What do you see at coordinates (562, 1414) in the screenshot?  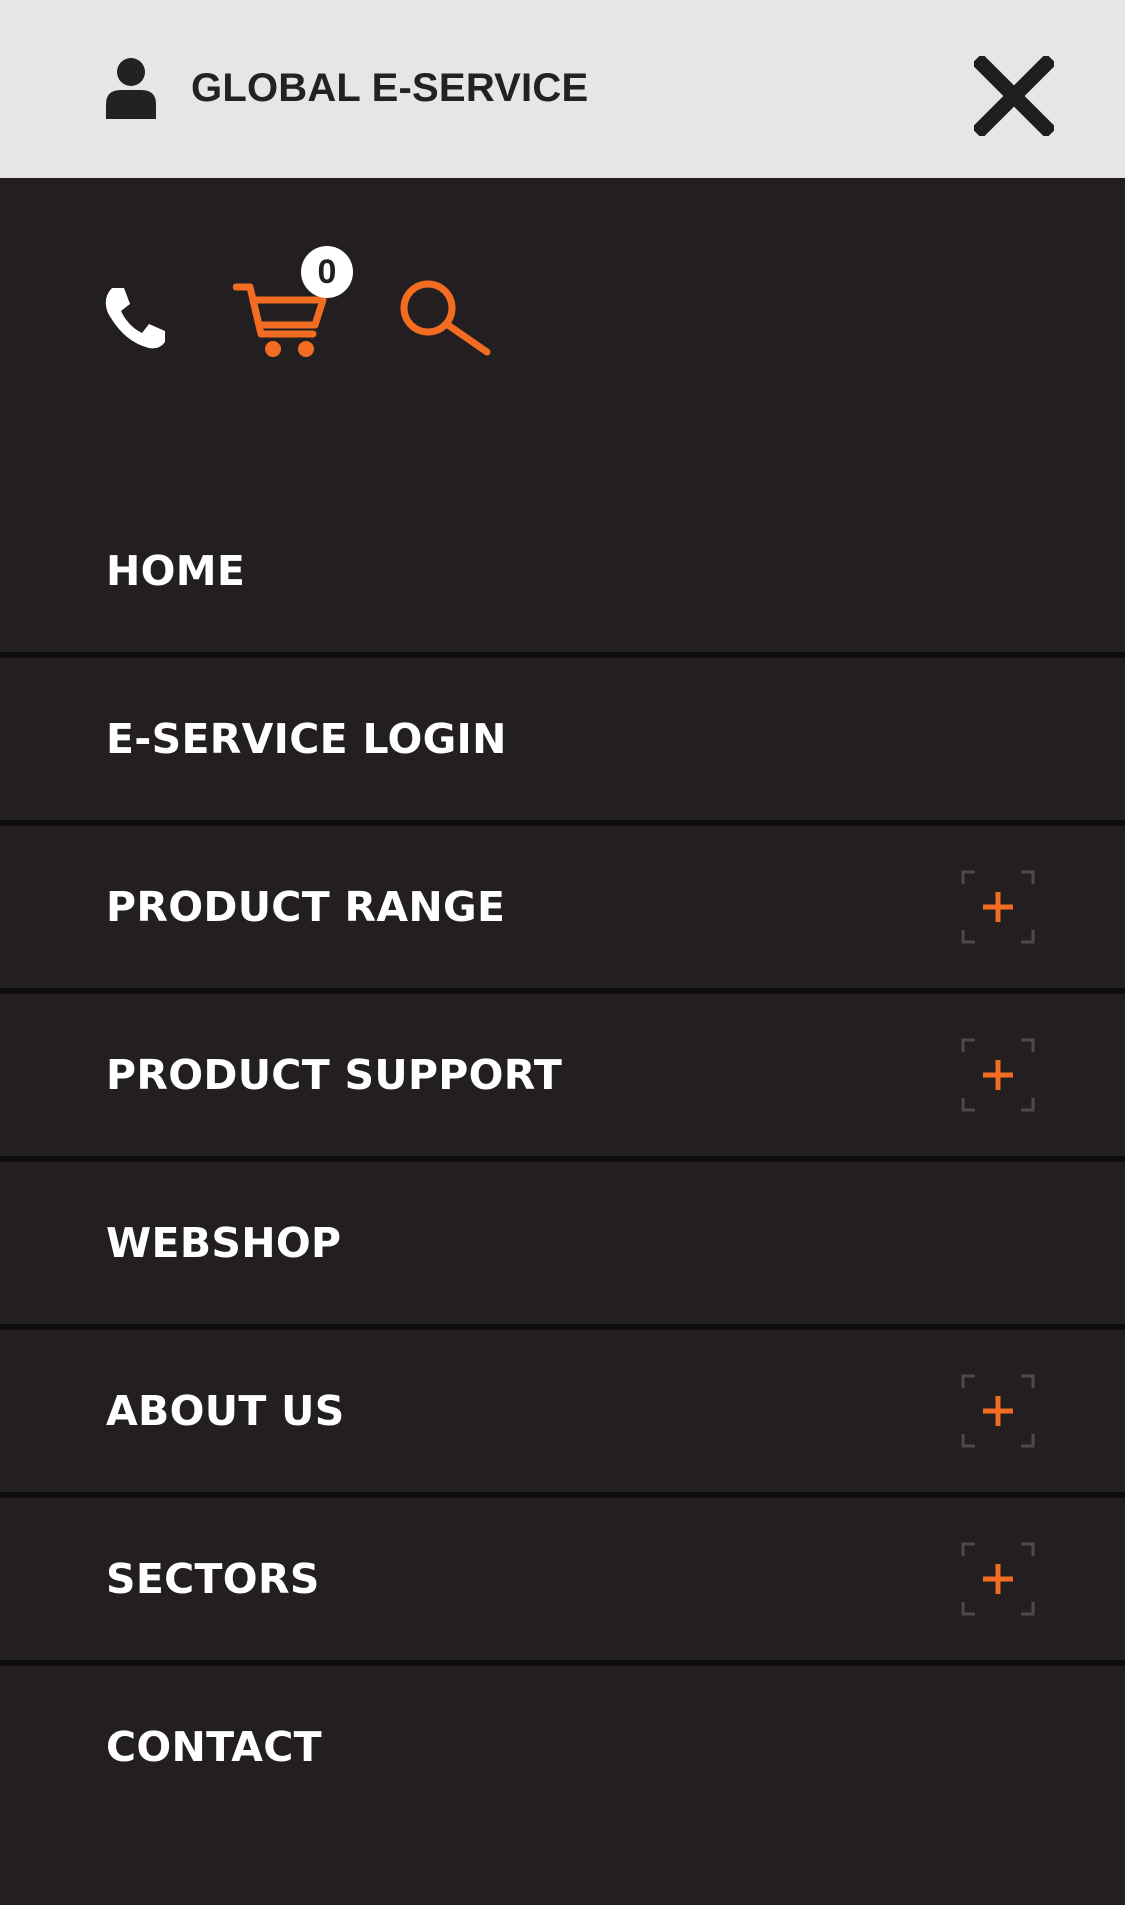 I see `nav-item-about-us: ABOUT US` at bounding box center [562, 1414].